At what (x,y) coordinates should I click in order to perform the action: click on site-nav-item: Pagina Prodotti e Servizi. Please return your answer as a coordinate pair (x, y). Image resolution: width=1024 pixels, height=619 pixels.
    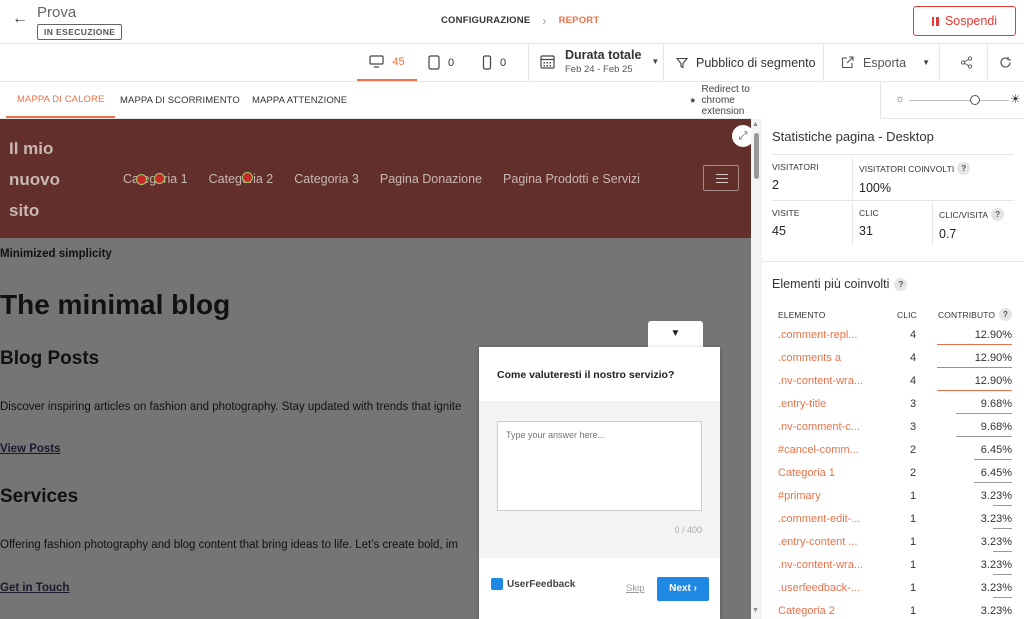
    Looking at the image, I should click on (571, 179).